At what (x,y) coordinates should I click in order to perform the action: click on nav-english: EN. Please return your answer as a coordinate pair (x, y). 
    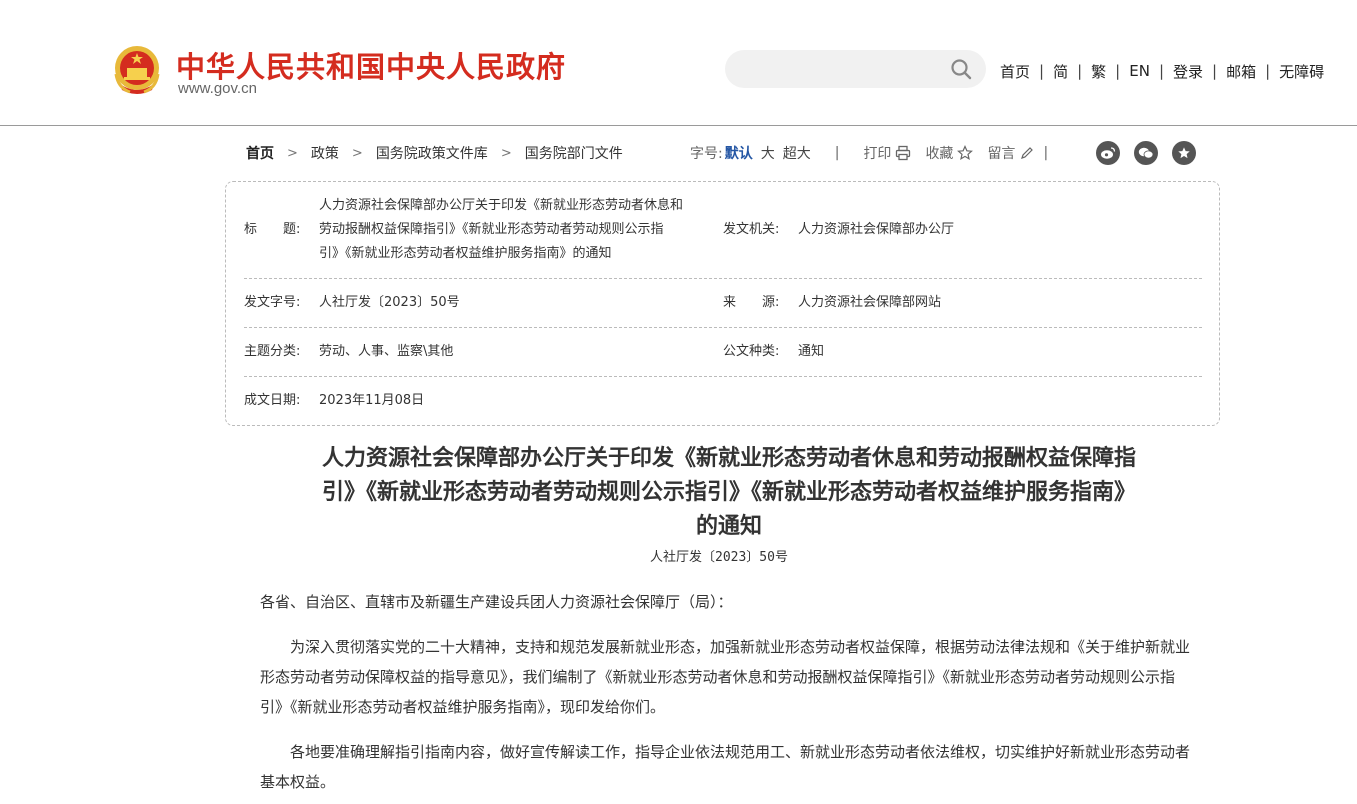
    Looking at the image, I should click on (1139, 71).